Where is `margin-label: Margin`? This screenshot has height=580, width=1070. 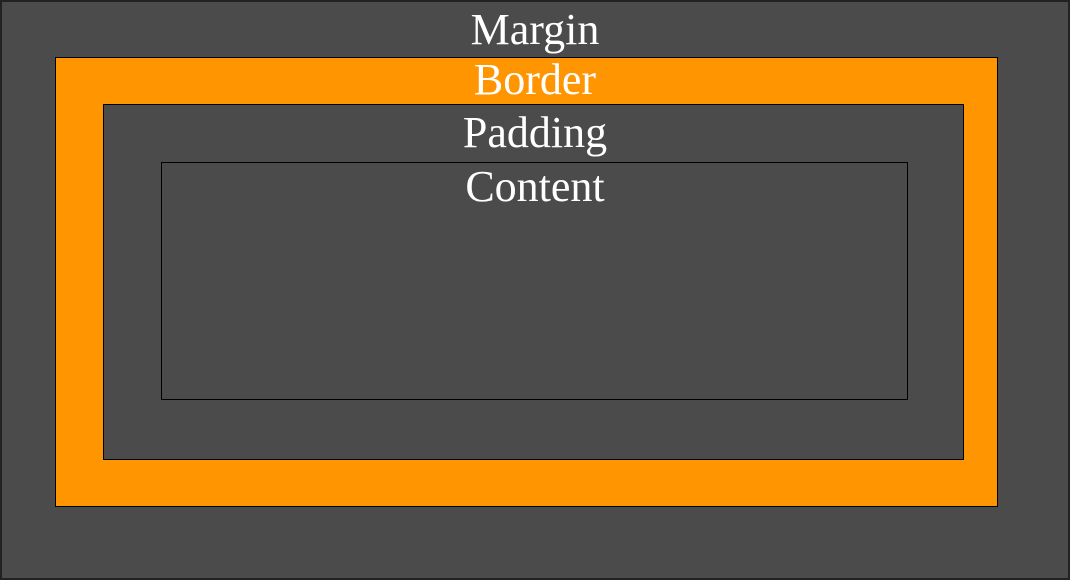 margin-label: Margin is located at coordinates (535, 29).